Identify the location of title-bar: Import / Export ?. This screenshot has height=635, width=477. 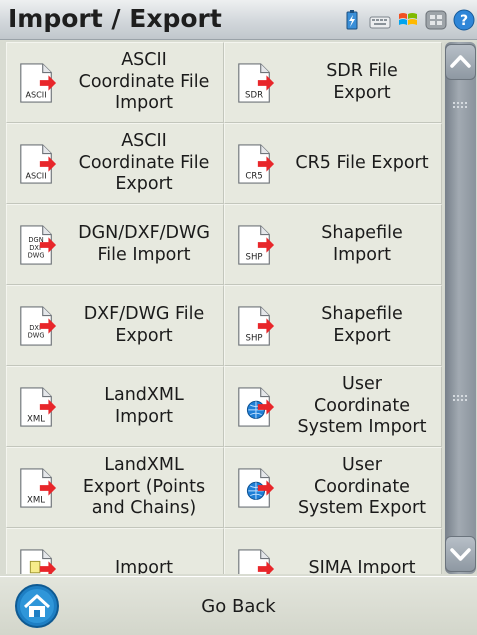
(238, 20).